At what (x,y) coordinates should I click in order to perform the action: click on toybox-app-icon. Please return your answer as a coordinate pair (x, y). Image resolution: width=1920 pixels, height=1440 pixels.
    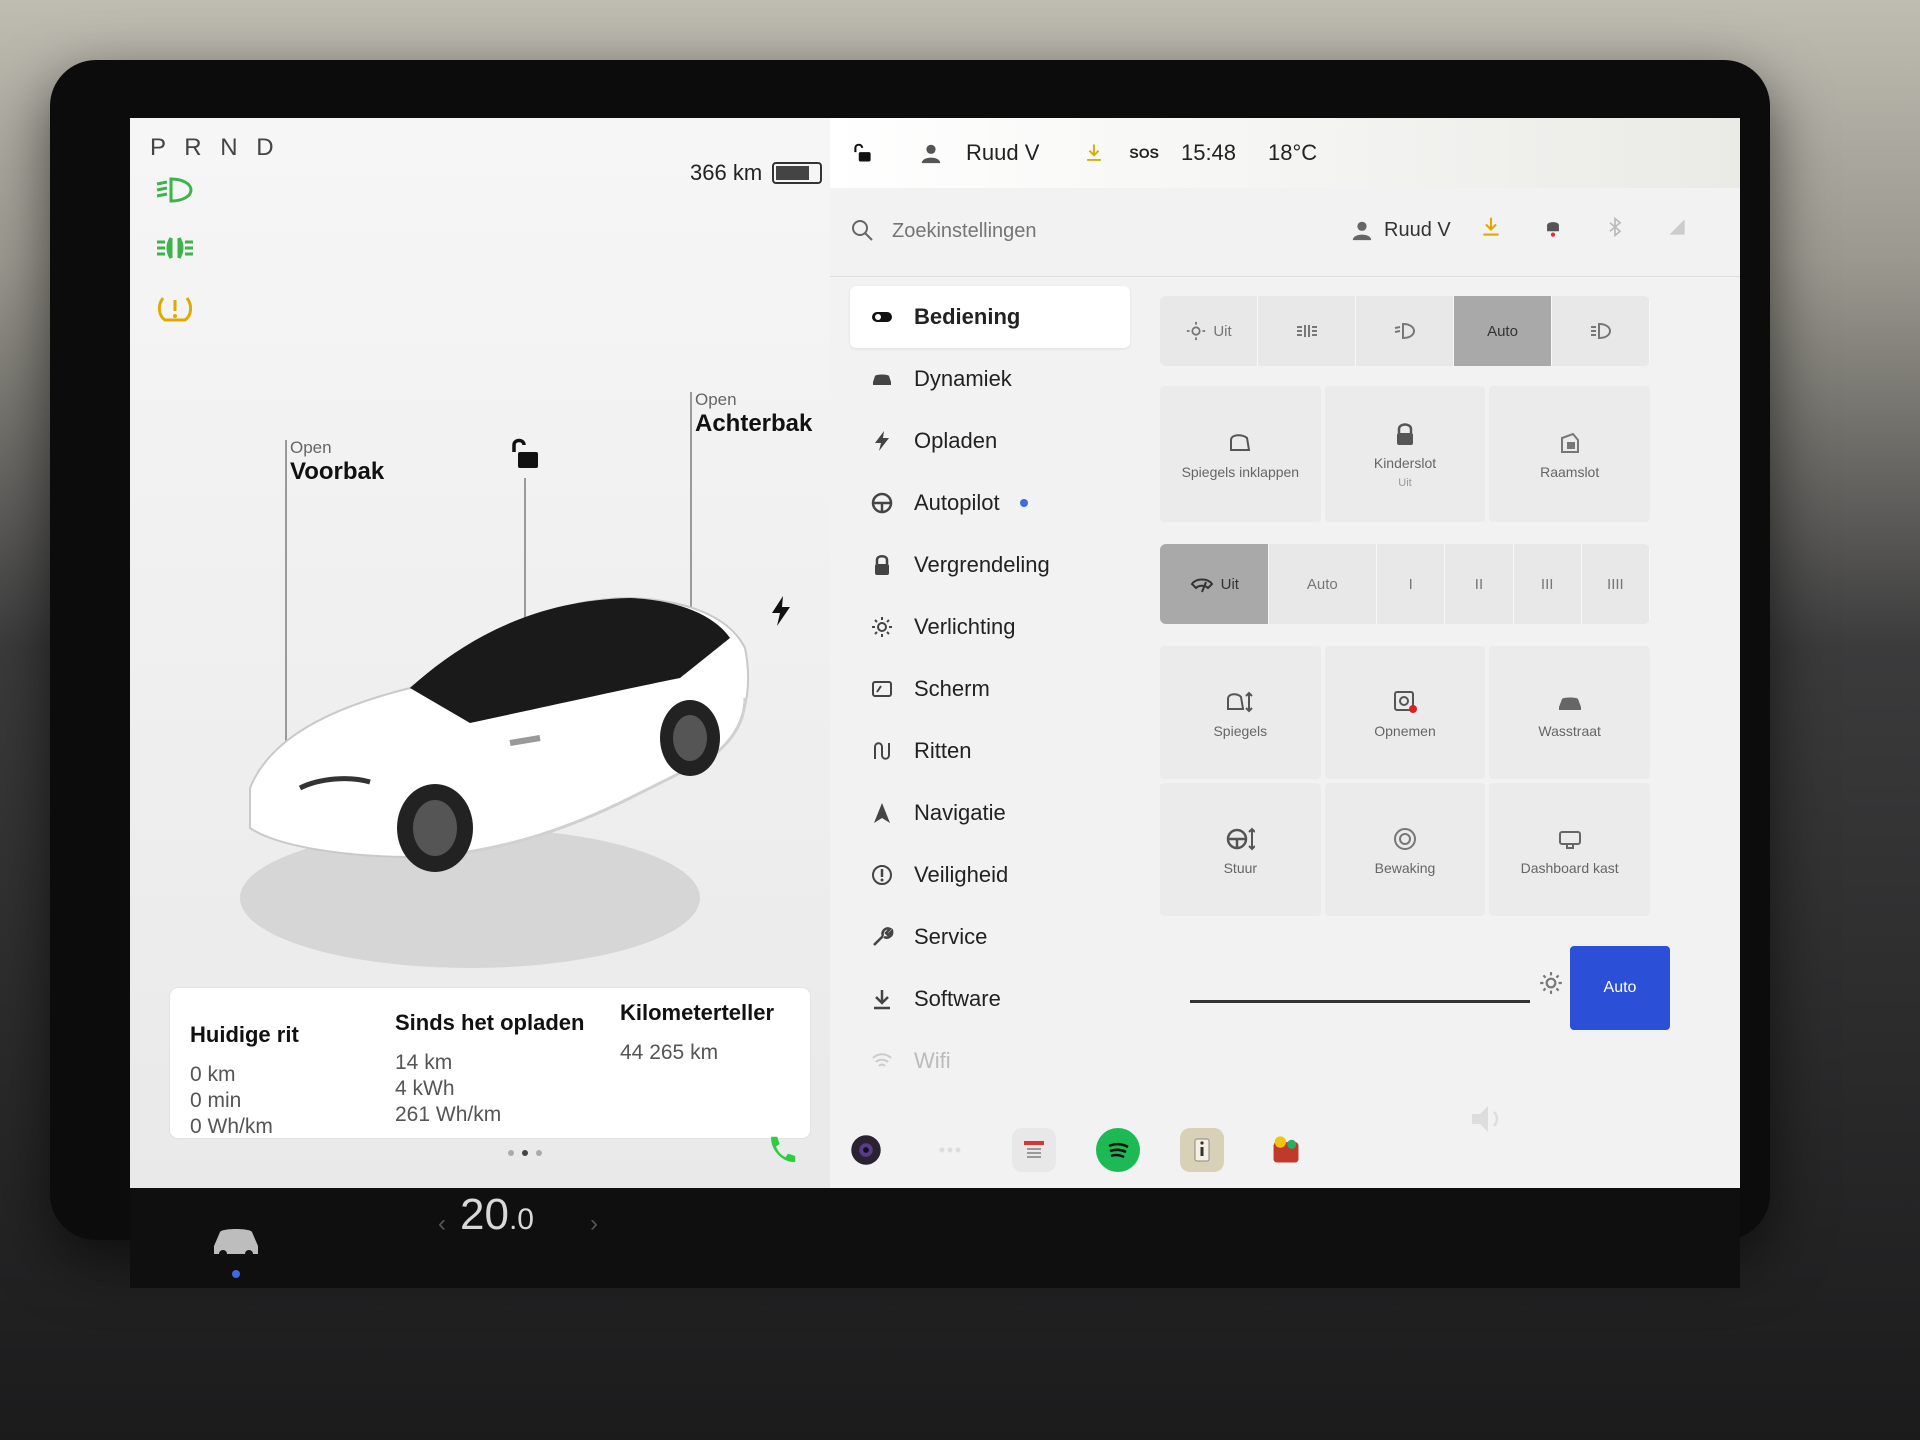
    Looking at the image, I should click on (1286, 1150).